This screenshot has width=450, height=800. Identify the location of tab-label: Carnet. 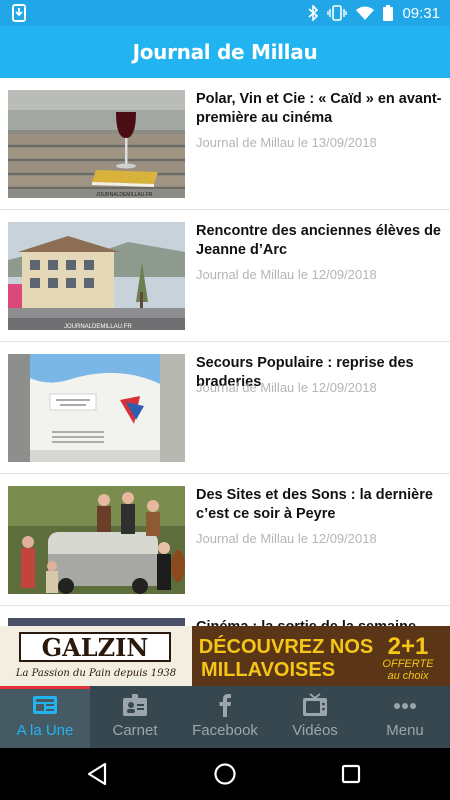
(135, 730).